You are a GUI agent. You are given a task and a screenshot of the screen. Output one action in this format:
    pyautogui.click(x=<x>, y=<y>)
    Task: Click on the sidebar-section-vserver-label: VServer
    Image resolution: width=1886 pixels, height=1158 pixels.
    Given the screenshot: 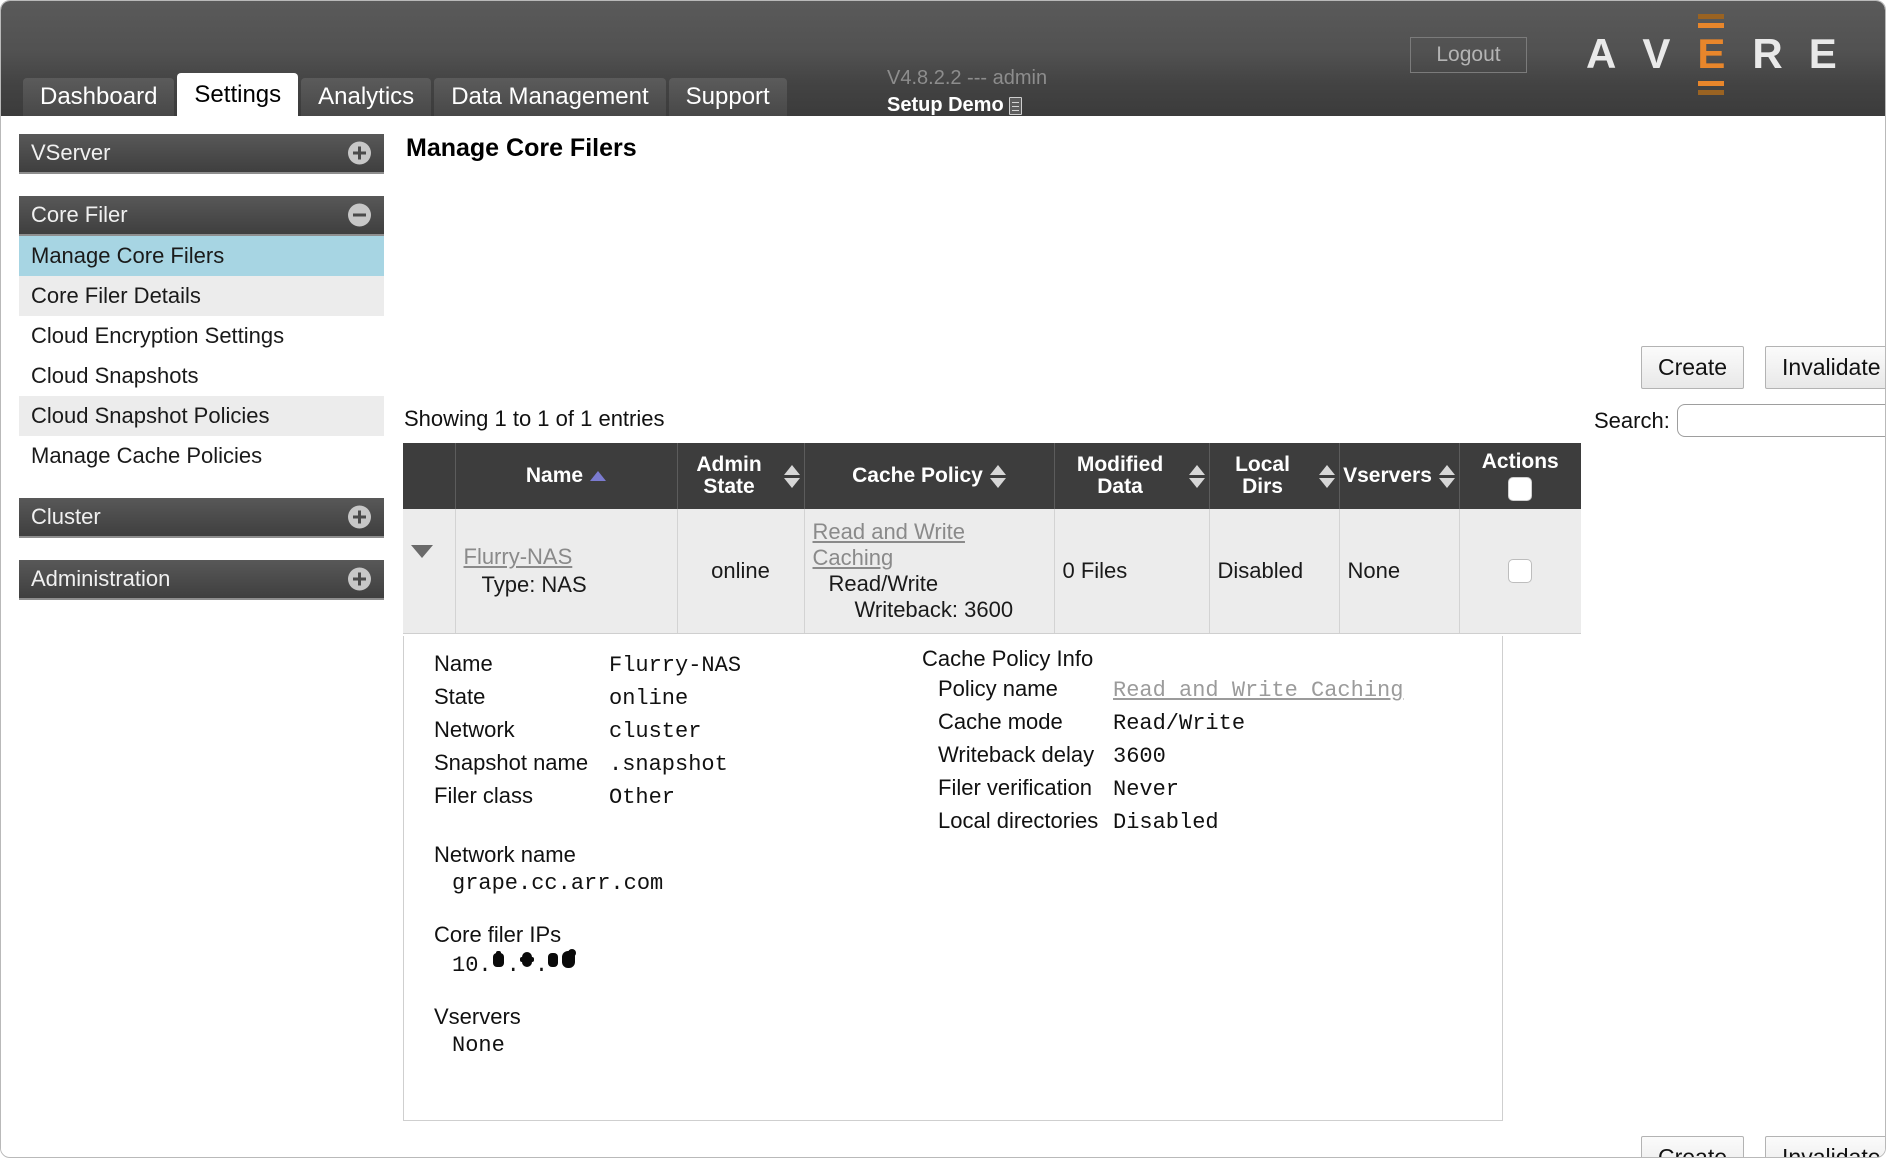 What is the action you would take?
    pyautogui.click(x=71, y=152)
    